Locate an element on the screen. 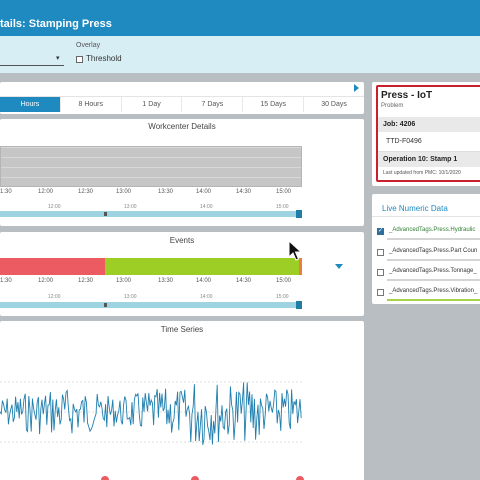 The height and width of the screenshot is (480, 480). expand-icon is located at coordinates (339, 266).